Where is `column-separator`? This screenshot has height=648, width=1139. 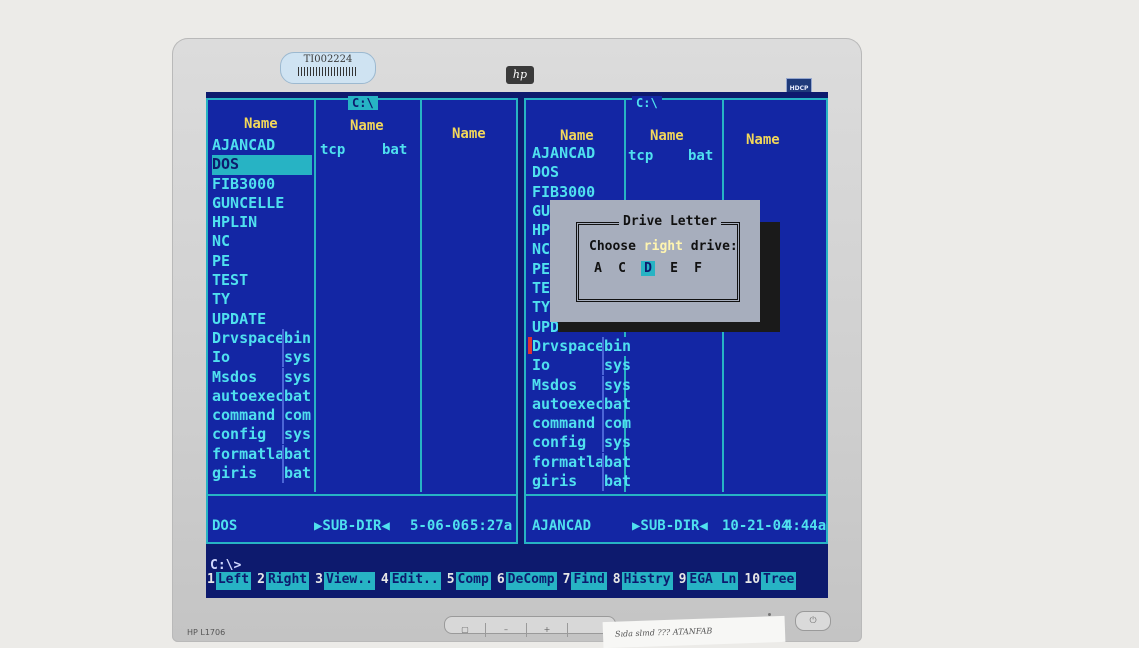
column-separator is located at coordinates (315, 296).